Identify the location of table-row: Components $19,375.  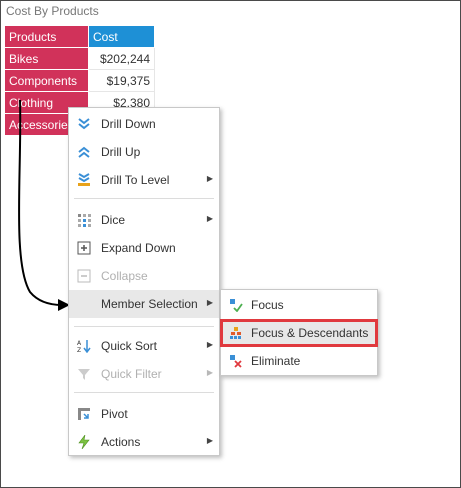
(79, 80).